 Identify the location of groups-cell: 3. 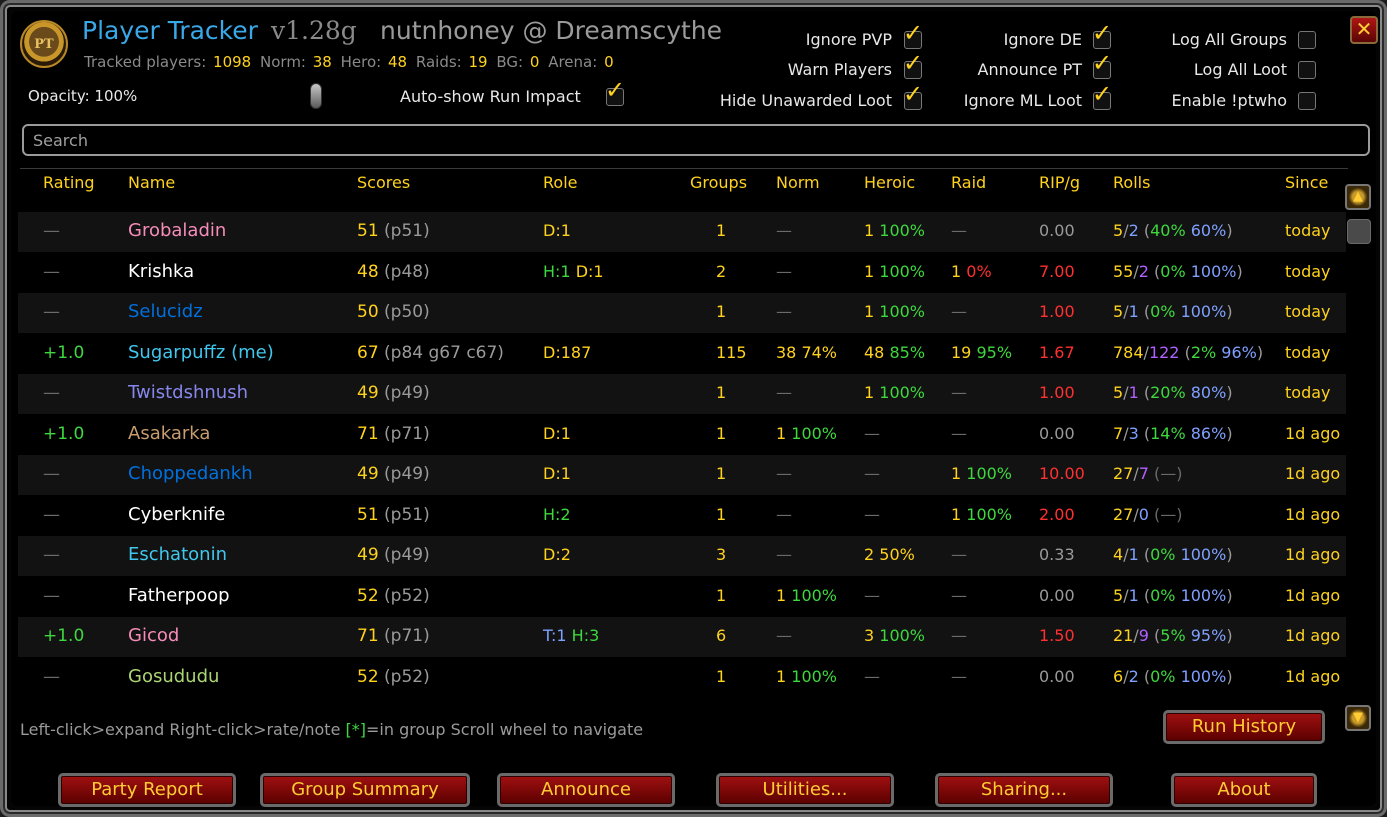
(721, 554).